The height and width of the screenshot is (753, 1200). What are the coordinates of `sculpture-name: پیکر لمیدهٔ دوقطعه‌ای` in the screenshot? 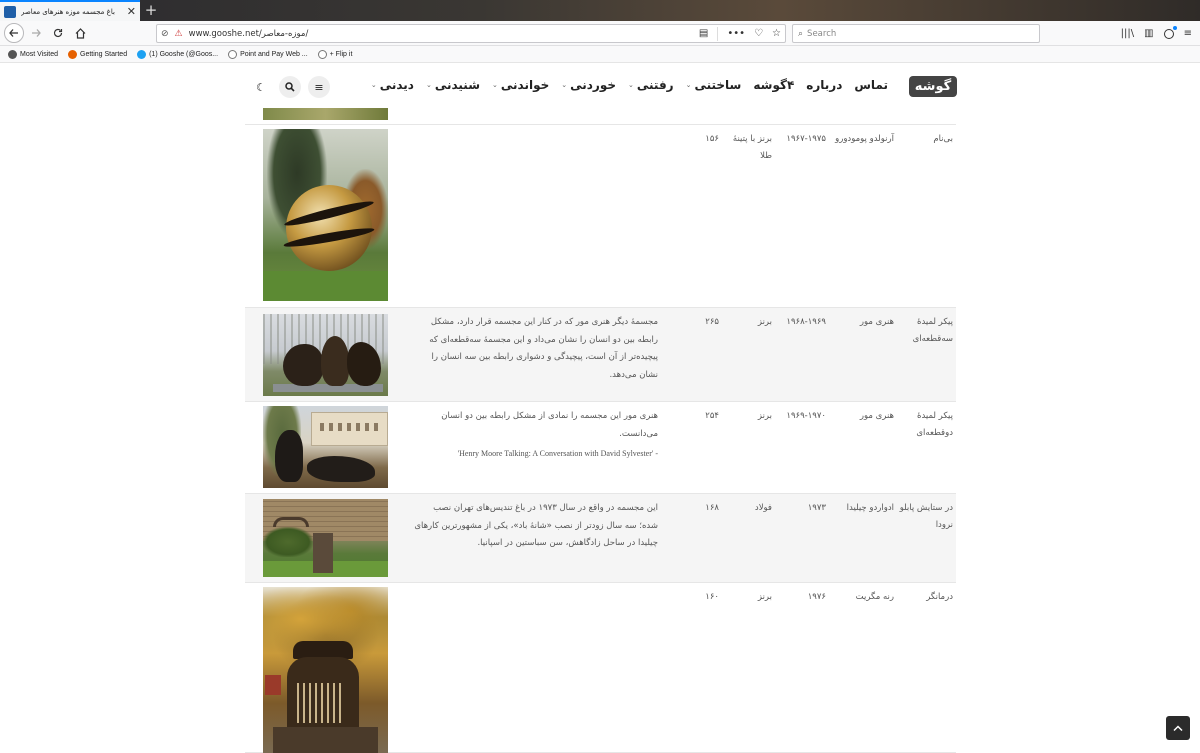 It's located at (934, 424).